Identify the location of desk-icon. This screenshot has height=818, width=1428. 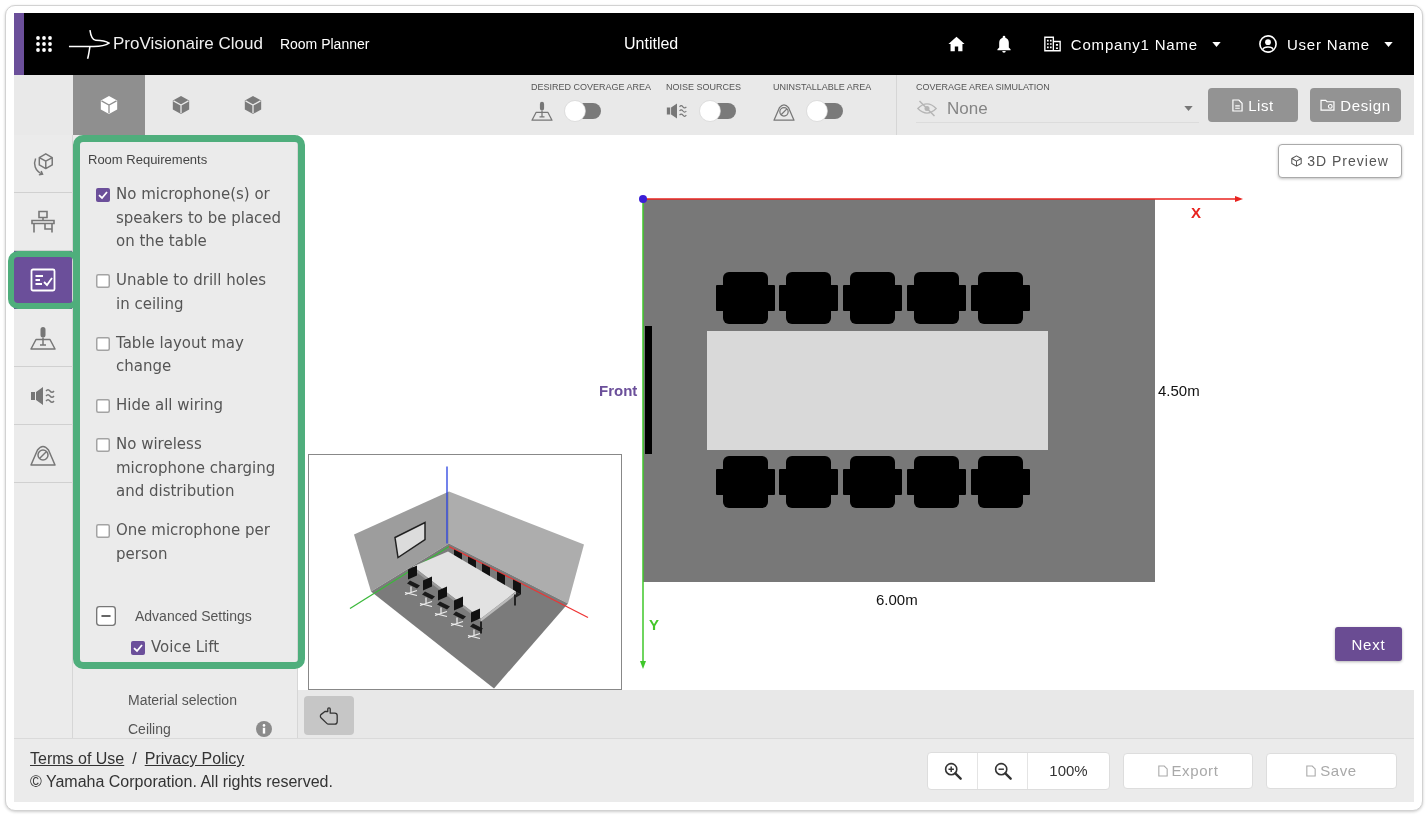
(43, 221).